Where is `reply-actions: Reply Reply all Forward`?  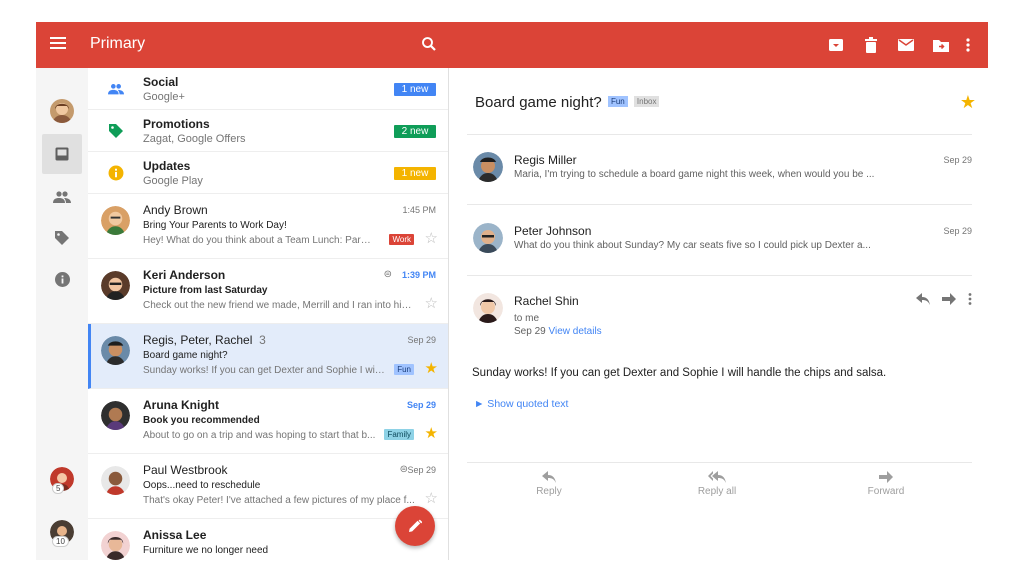
reply-actions: Reply Reply all Forward is located at coordinates (719, 486).